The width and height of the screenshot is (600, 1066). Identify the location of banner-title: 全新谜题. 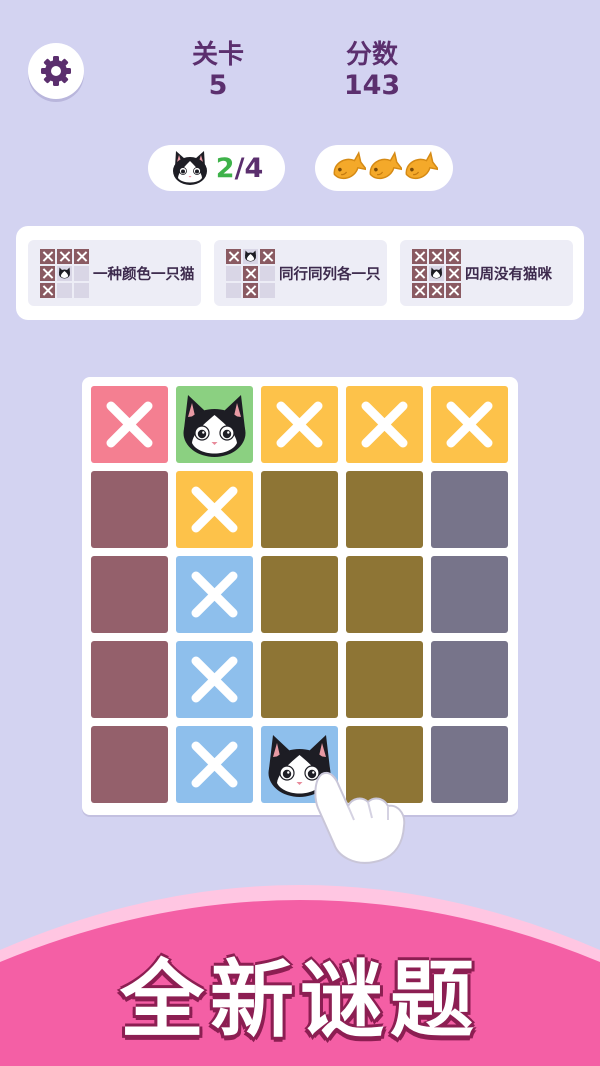
(299, 1000).